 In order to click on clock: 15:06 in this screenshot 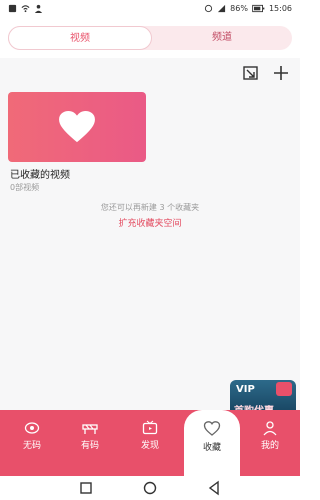, I will do `click(280, 8)`.